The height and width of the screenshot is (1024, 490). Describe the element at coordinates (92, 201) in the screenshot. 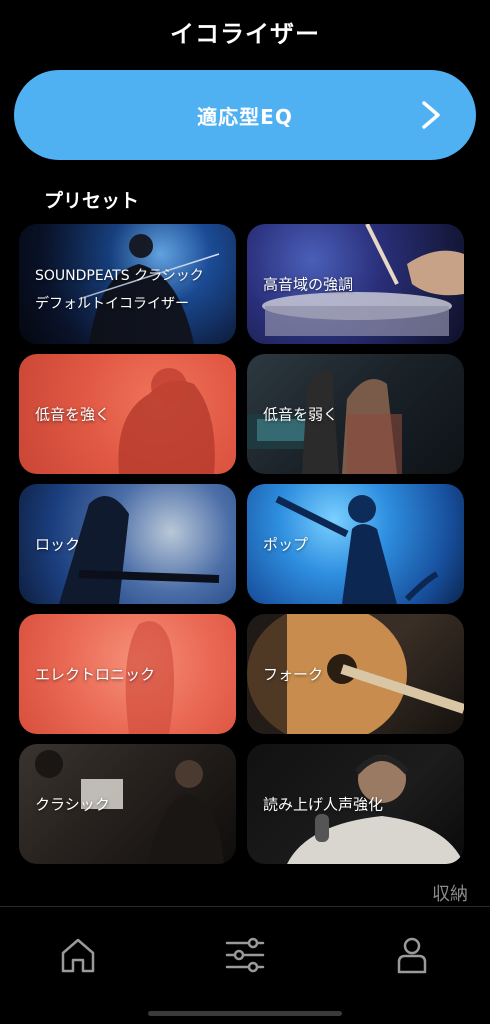

I see `presets-title: プリセット` at that location.